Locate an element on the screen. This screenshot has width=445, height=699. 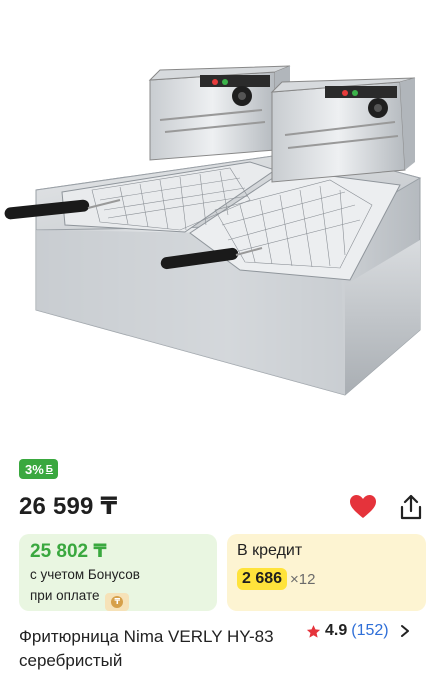
bonus-line-1: с учетом Бонусов is located at coordinates (85, 574).